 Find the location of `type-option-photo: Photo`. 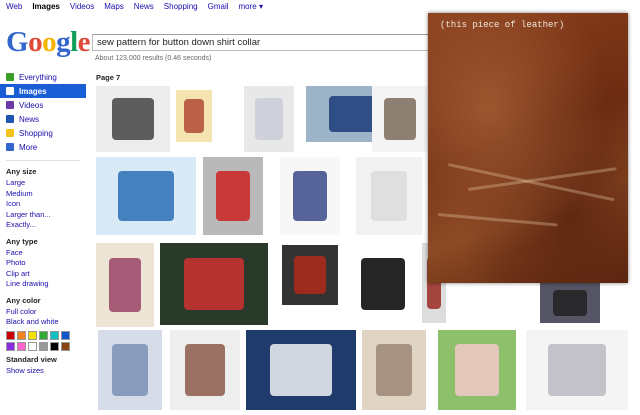

type-option-photo: Photo is located at coordinates (43, 263).